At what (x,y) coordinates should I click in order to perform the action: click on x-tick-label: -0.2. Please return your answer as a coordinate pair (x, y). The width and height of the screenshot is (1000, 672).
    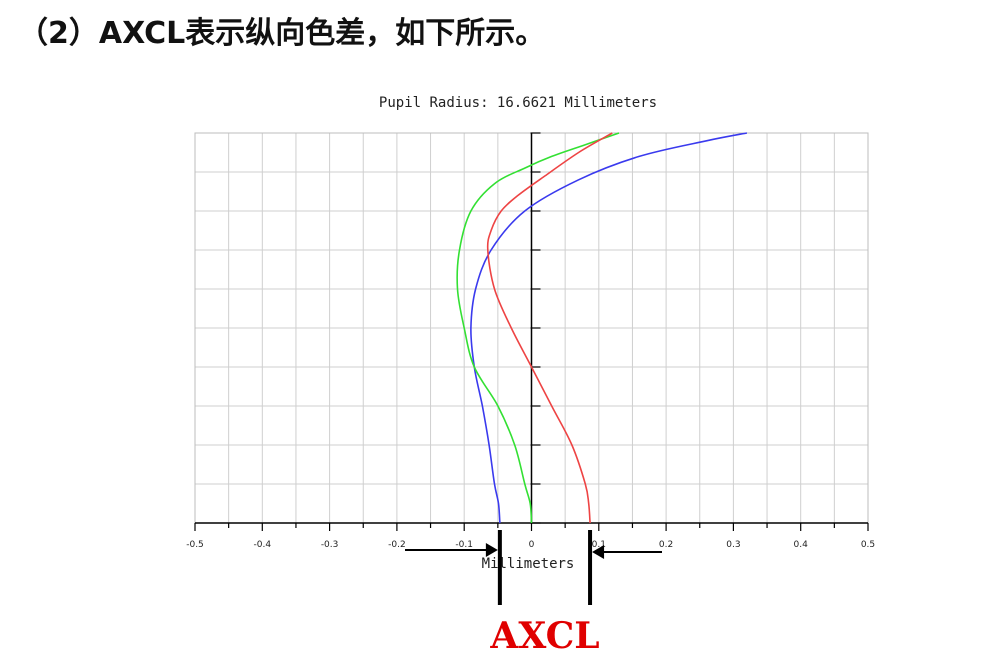
    Looking at the image, I should click on (397, 545).